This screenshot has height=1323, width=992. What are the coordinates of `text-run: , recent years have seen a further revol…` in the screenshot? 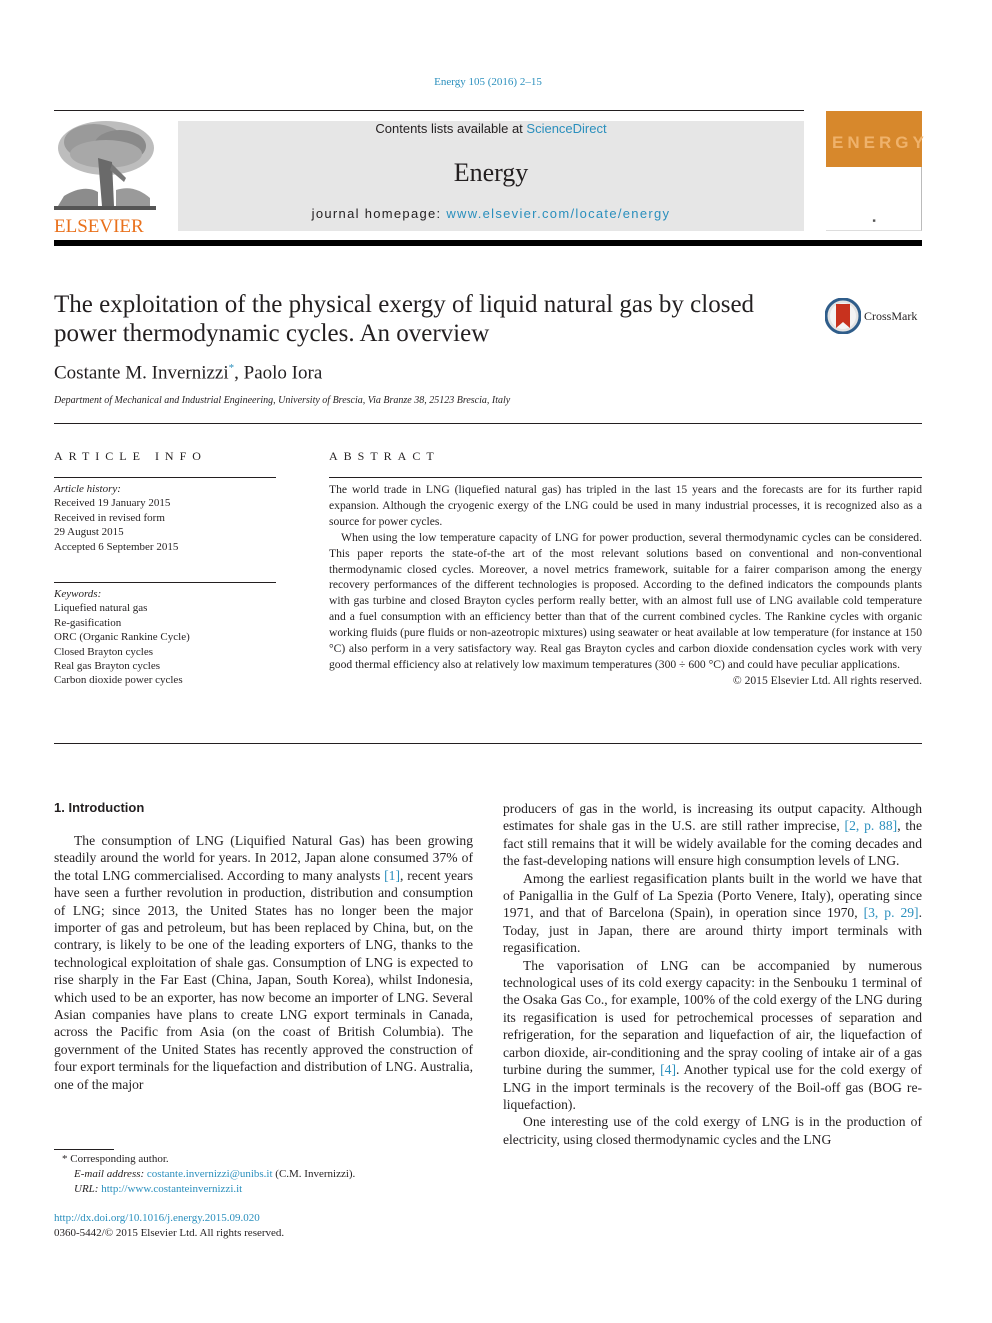 It's located at (263, 979).